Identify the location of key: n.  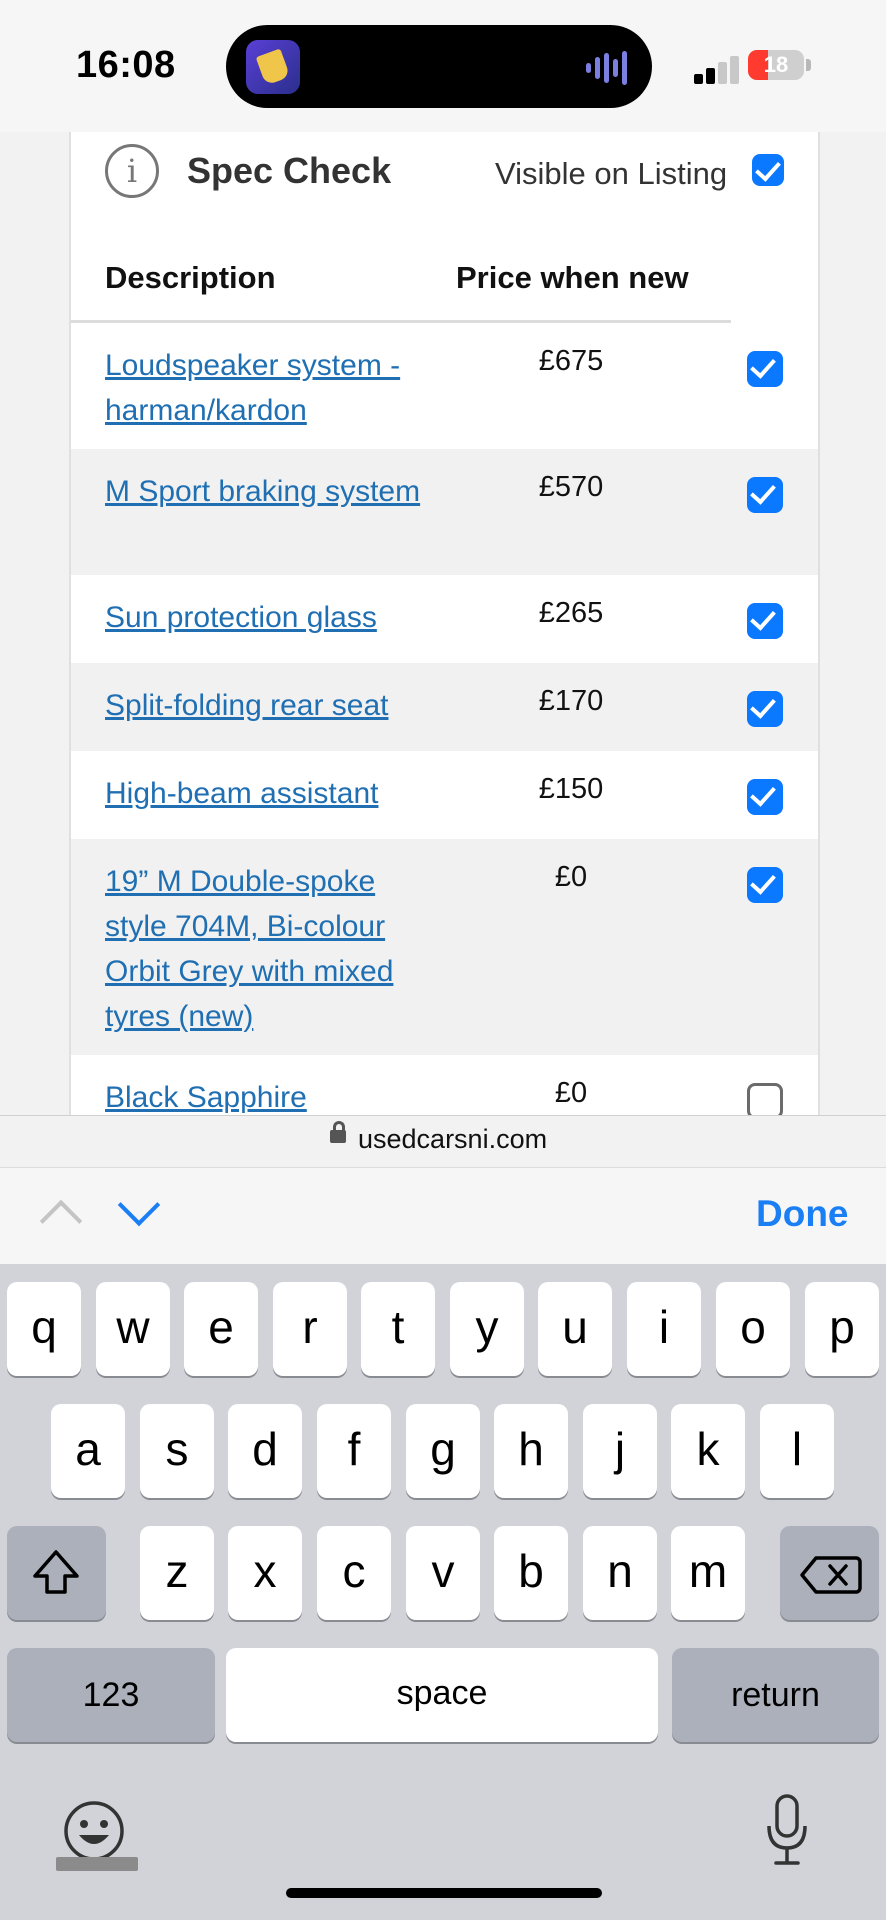
(620, 1573).